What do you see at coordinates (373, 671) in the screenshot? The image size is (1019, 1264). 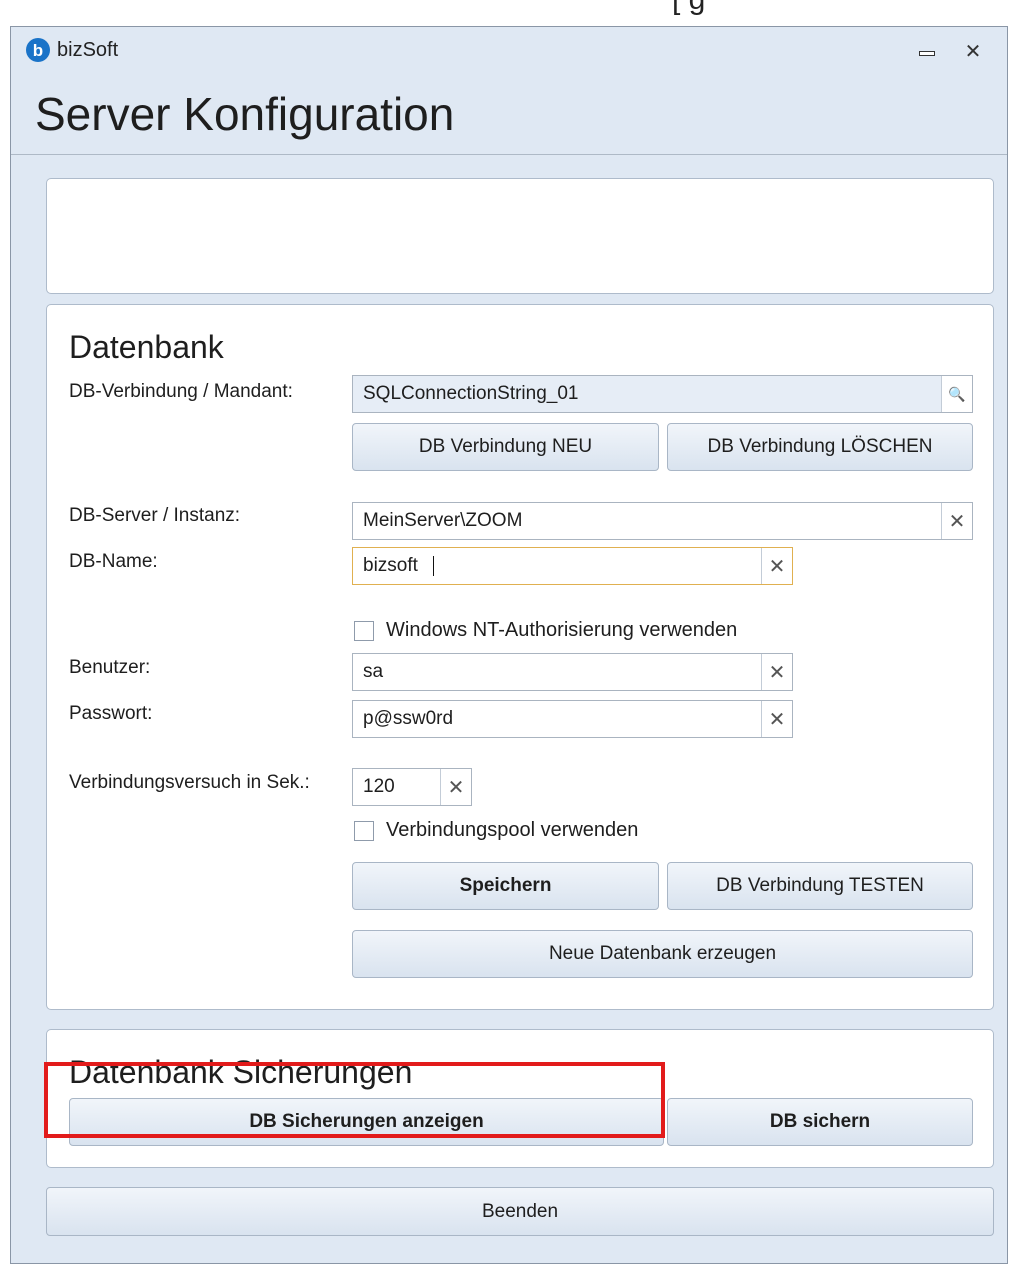 I see `user-value: sa` at bounding box center [373, 671].